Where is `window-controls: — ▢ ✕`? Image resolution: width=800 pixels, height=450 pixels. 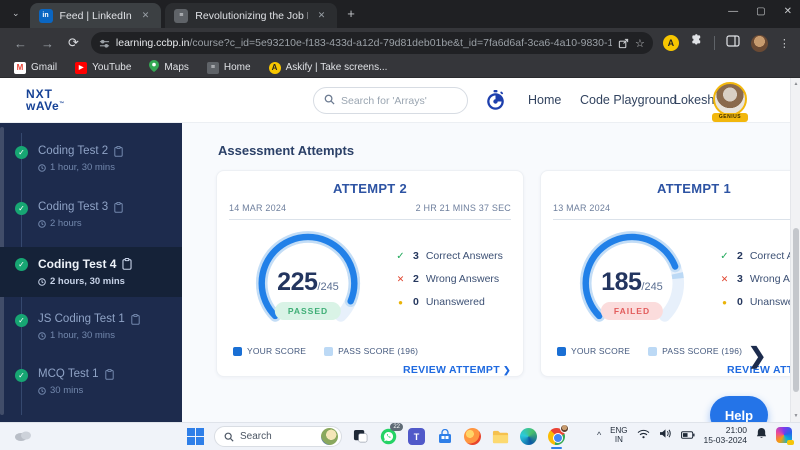 window-controls: — ▢ ✕ is located at coordinates (760, 11).